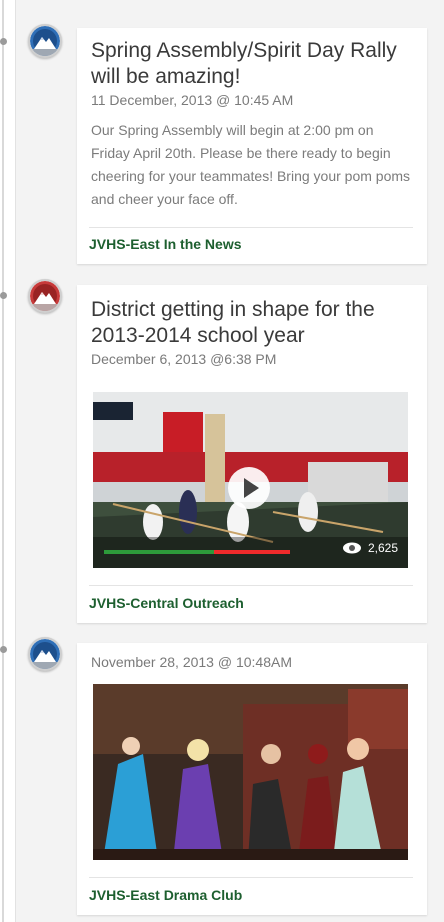 This screenshot has height=922, width=444. I want to click on video-player: 2,625, so click(250, 480).